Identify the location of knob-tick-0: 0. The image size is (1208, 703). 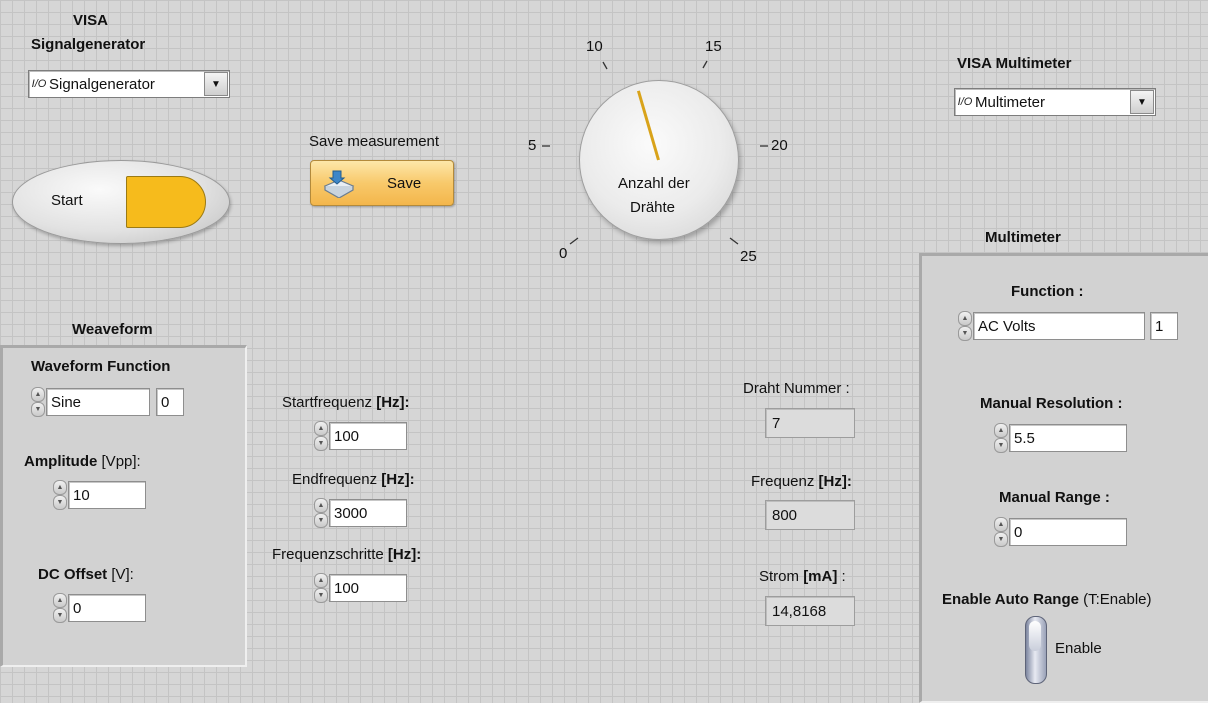
(563, 253).